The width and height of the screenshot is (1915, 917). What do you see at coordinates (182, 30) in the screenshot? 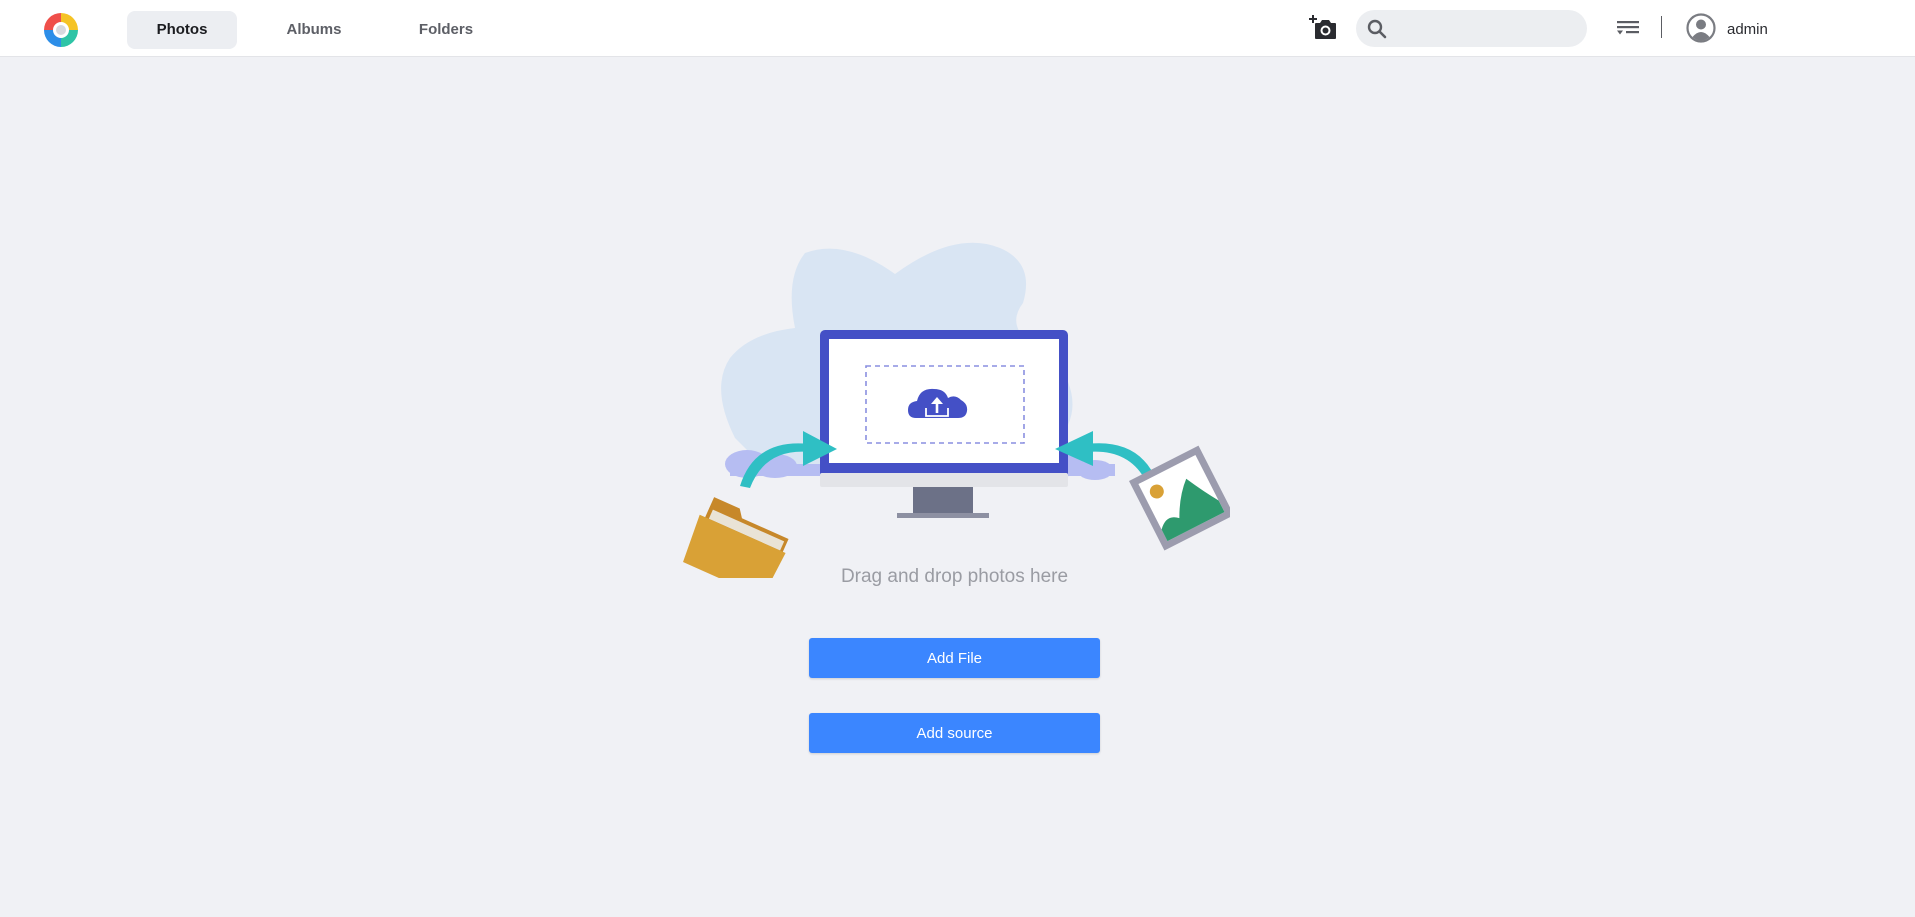
I see `tab-photos: Photos` at bounding box center [182, 30].